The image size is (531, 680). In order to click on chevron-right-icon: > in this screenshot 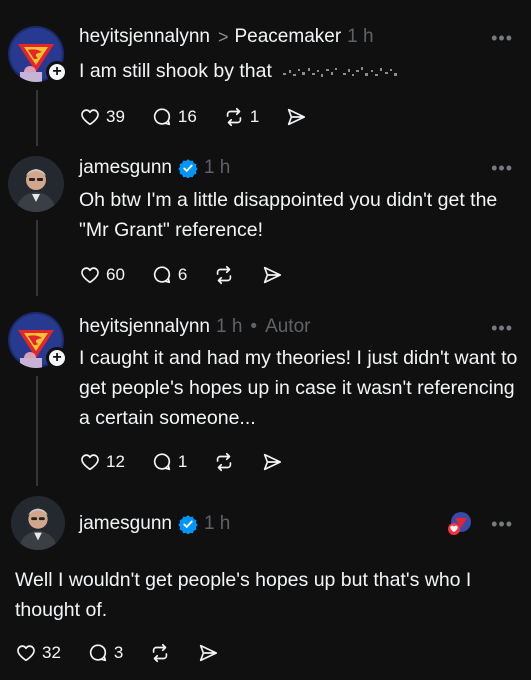, I will do `click(223, 36)`.